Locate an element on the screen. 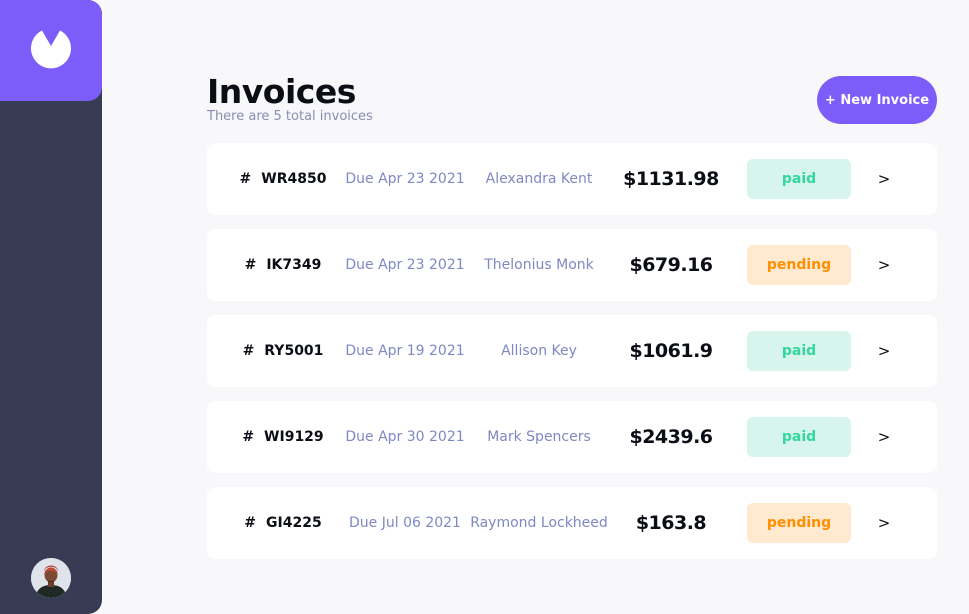 The width and height of the screenshot is (969, 614). sidebar is located at coordinates (51, 307).